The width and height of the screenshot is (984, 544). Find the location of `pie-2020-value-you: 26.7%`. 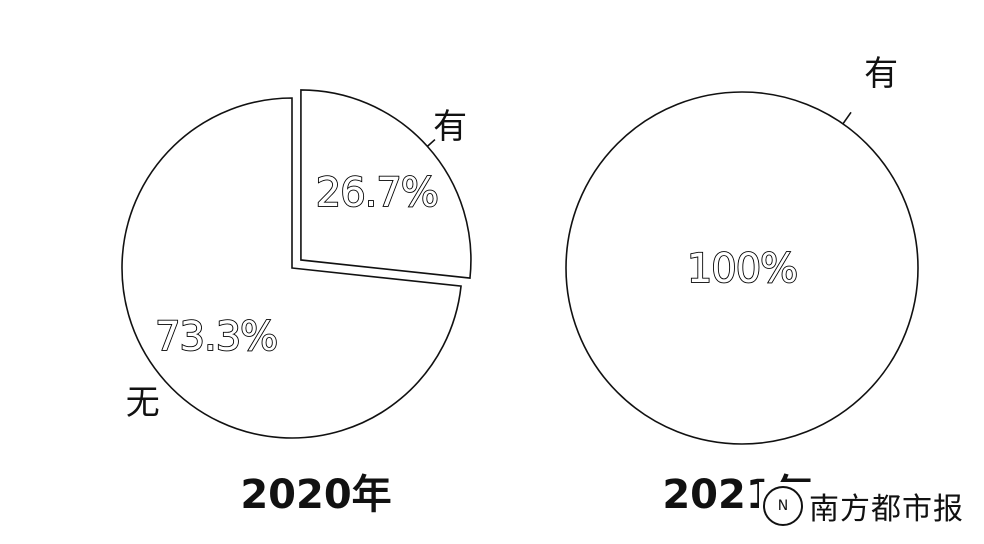

pie-2020-value-you: 26.7% is located at coordinates (377, 193).